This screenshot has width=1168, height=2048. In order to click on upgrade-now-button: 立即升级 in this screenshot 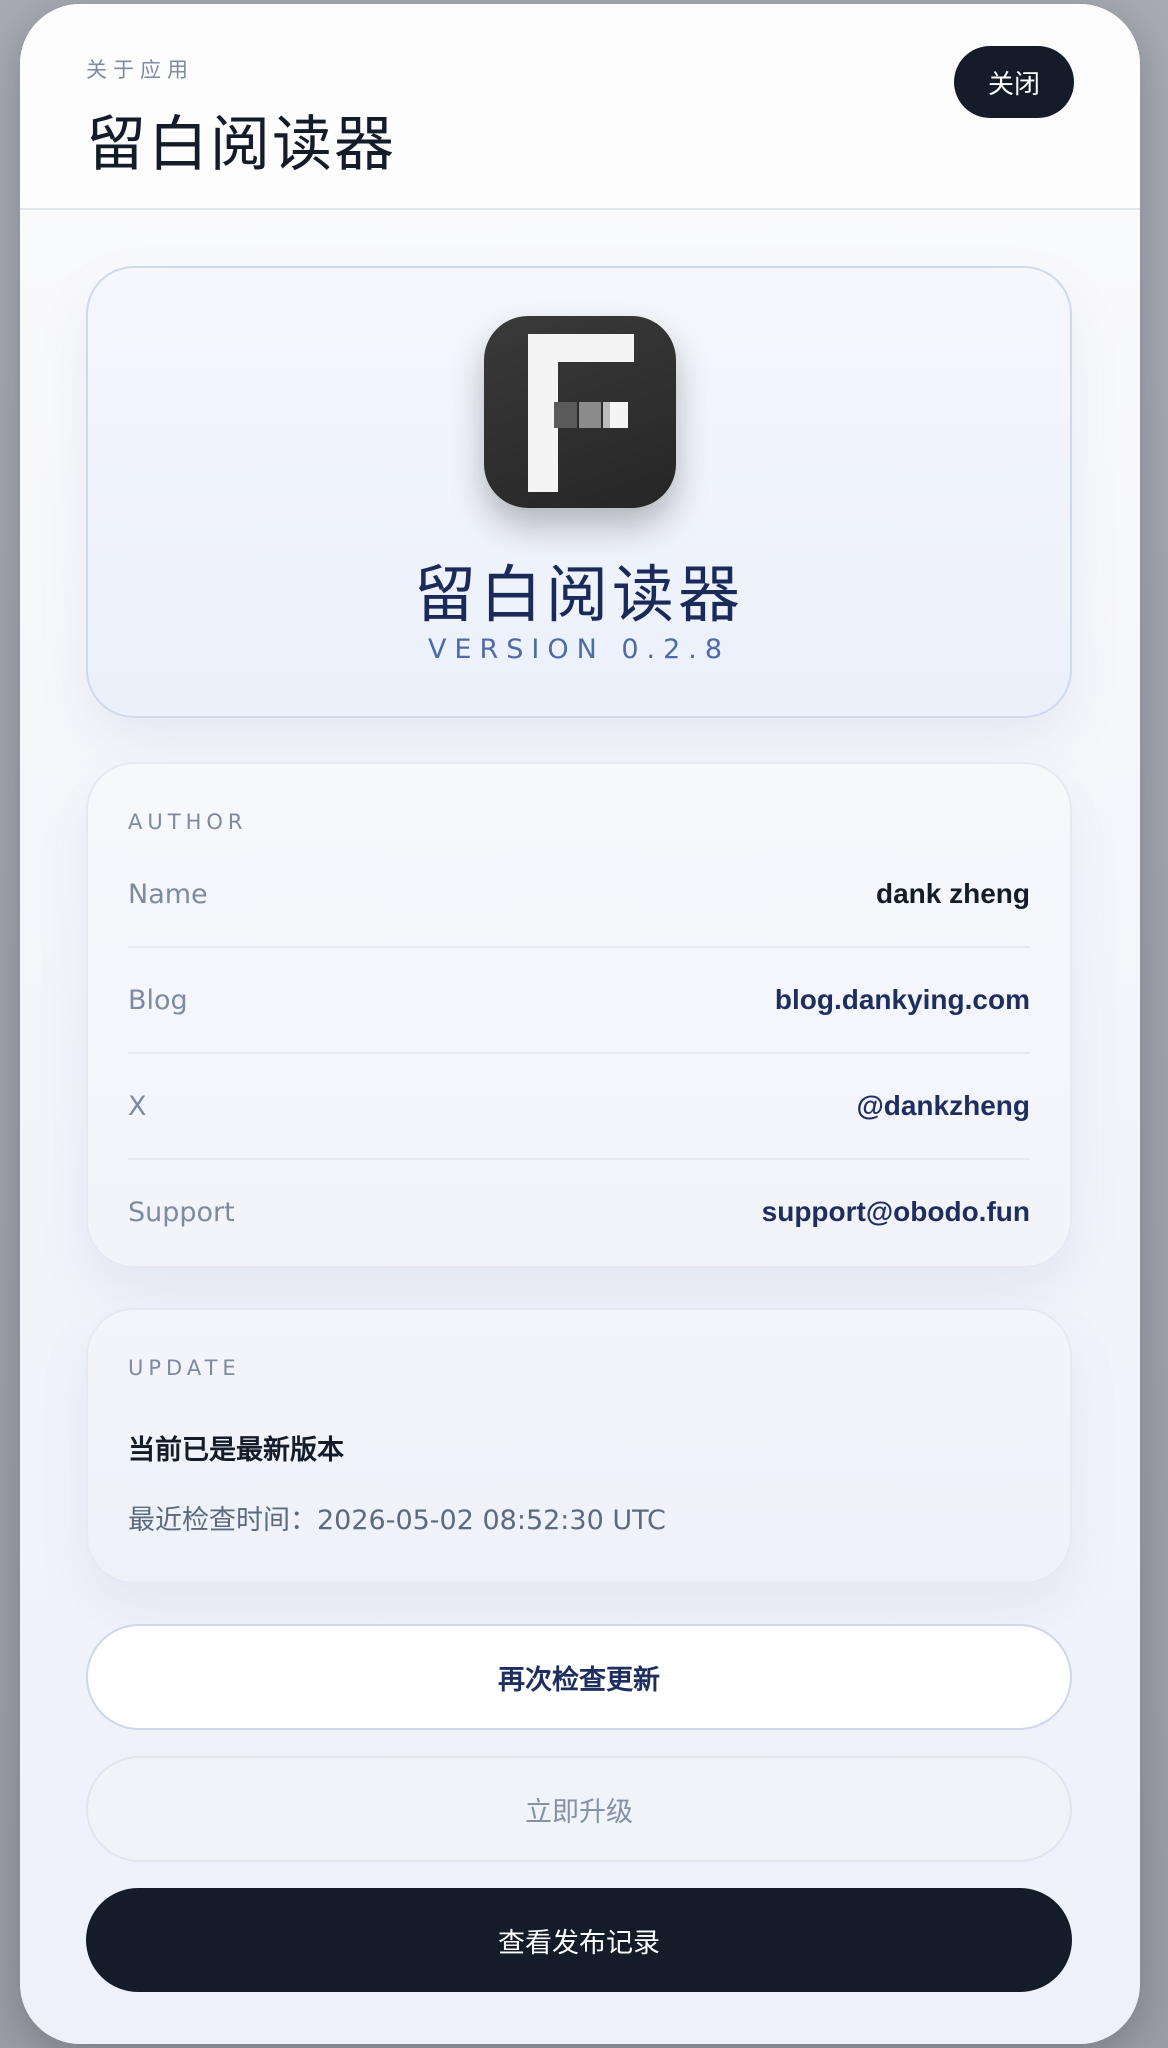, I will do `click(579, 1809)`.